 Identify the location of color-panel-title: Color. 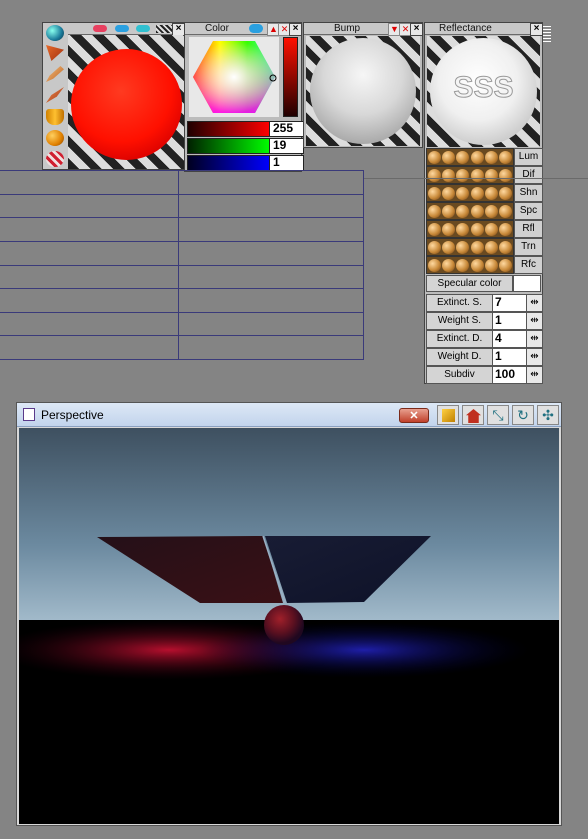
(217, 28).